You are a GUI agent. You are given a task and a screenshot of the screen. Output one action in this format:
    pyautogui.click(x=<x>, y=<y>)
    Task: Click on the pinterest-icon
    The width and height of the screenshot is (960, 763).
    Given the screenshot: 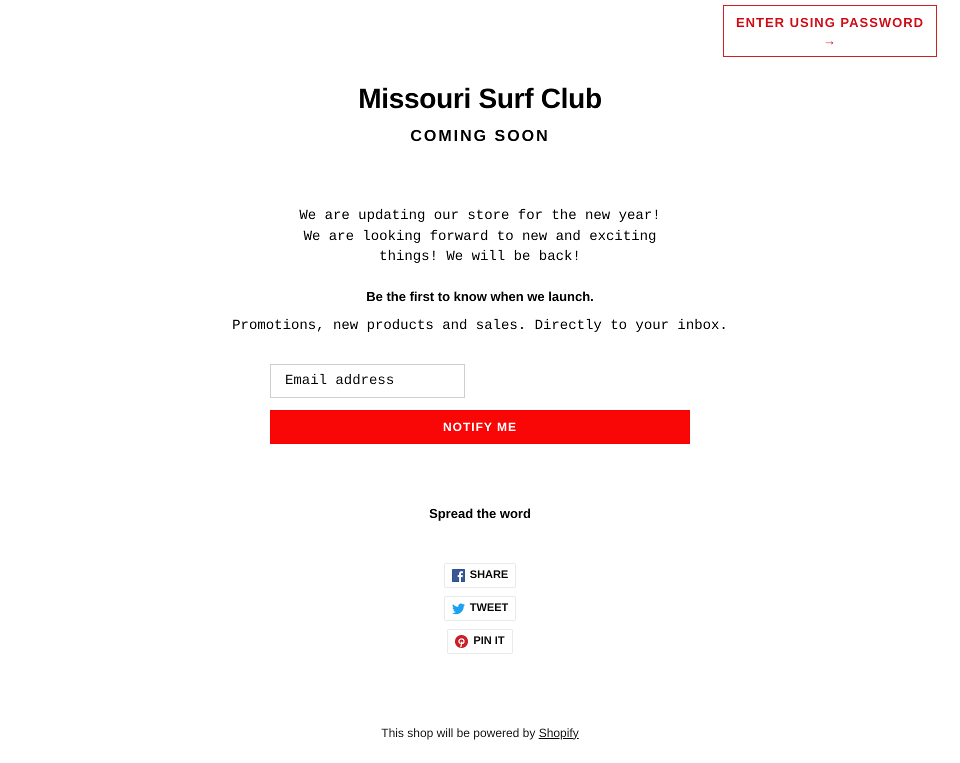 What is the action you would take?
    pyautogui.click(x=461, y=641)
    